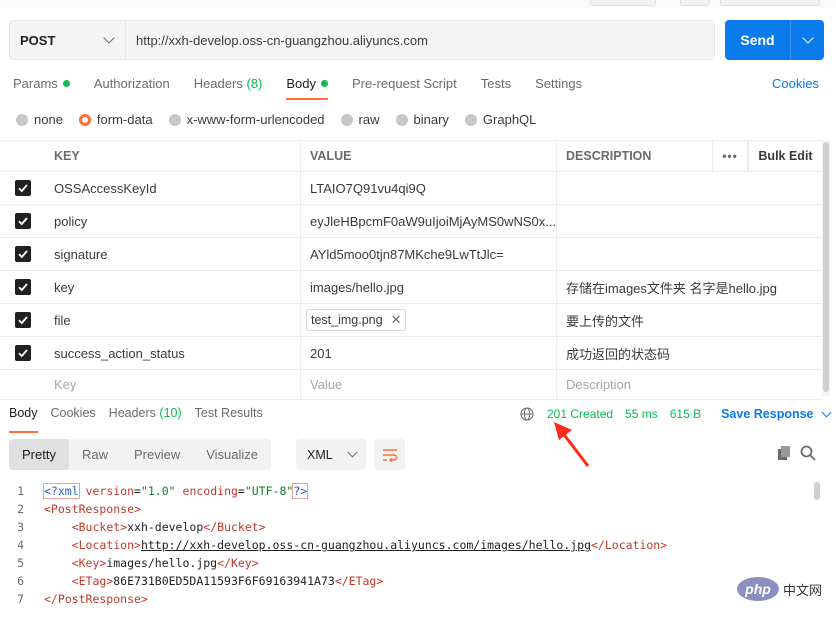  What do you see at coordinates (558, 84) in the screenshot?
I see `tab-settings: Settings` at bounding box center [558, 84].